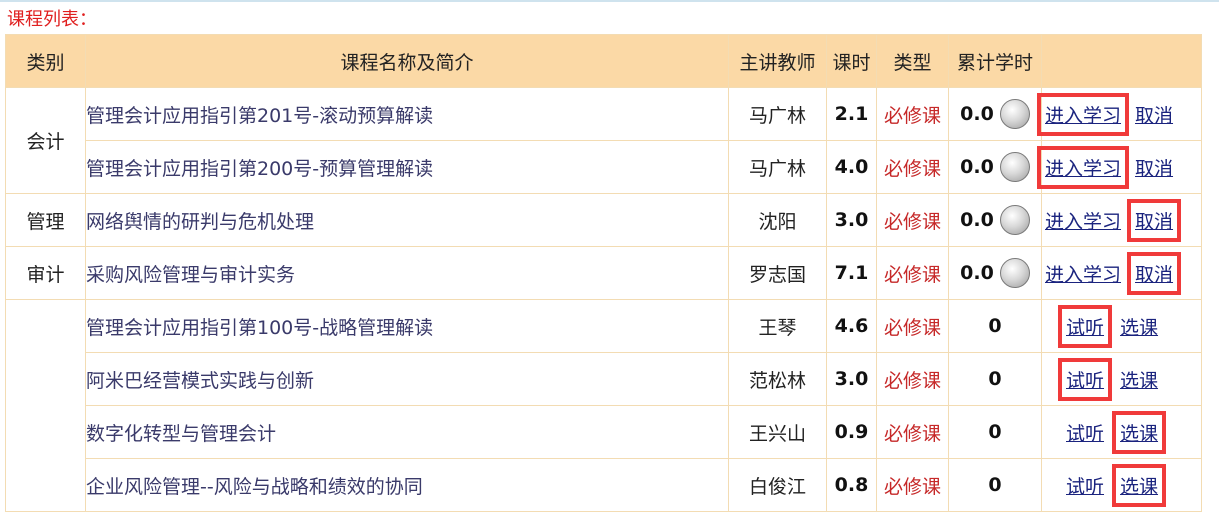 The height and width of the screenshot is (512, 1219). What do you see at coordinates (777, 326) in the screenshot?
I see `teacher-name: 王琴` at bounding box center [777, 326].